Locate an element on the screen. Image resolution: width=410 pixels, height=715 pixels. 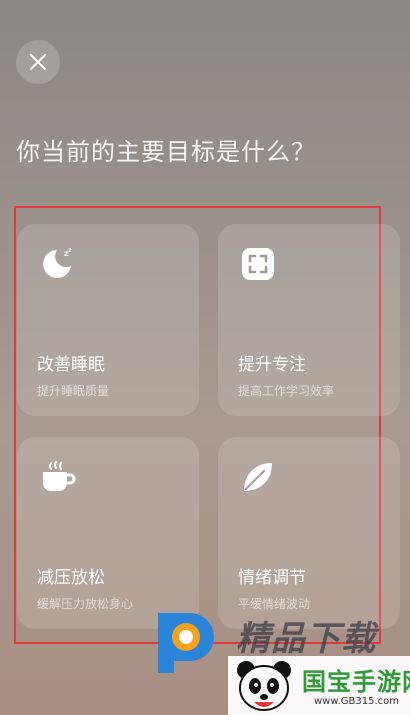
watermark-text: 精品下载 is located at coordinates (306, 639).